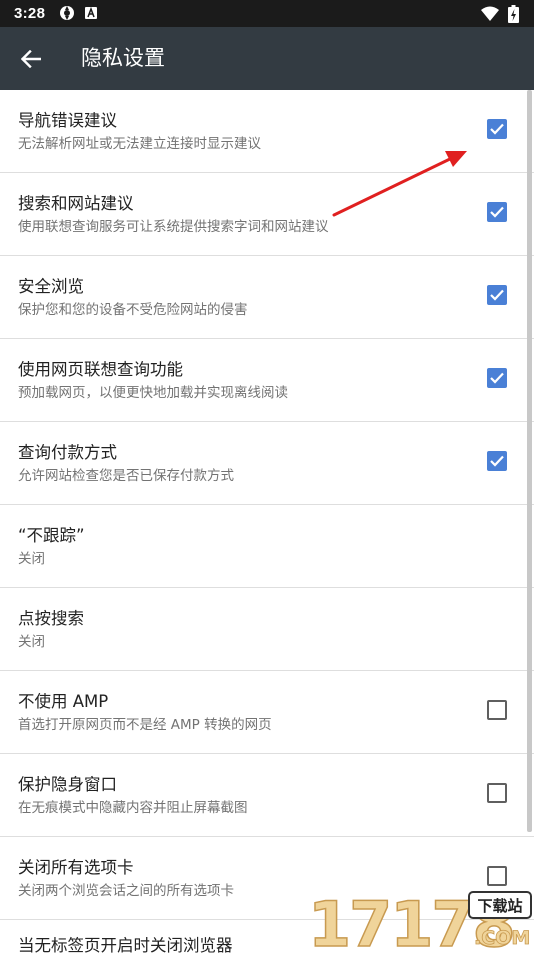 This screenshot has width=534, height=956. Describe the element at coordinates (123, 58) in the screenshot. I see `page-title: 隐私设置` at that location.